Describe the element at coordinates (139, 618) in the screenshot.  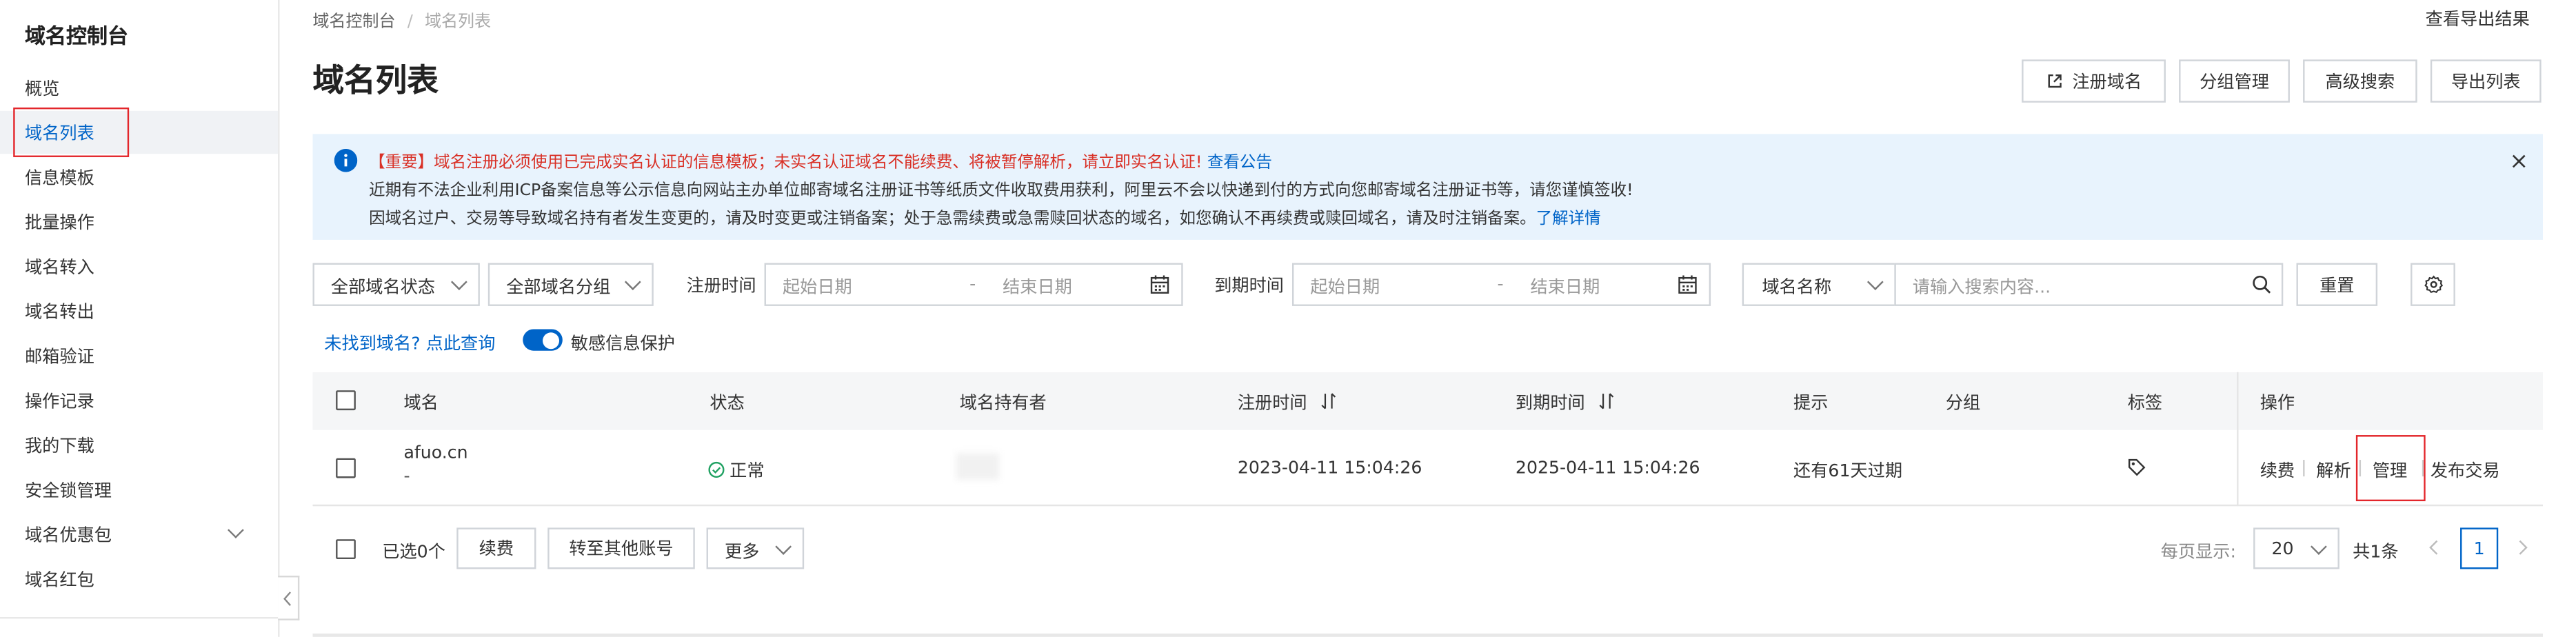
I see `sidebar-divider` at that location.